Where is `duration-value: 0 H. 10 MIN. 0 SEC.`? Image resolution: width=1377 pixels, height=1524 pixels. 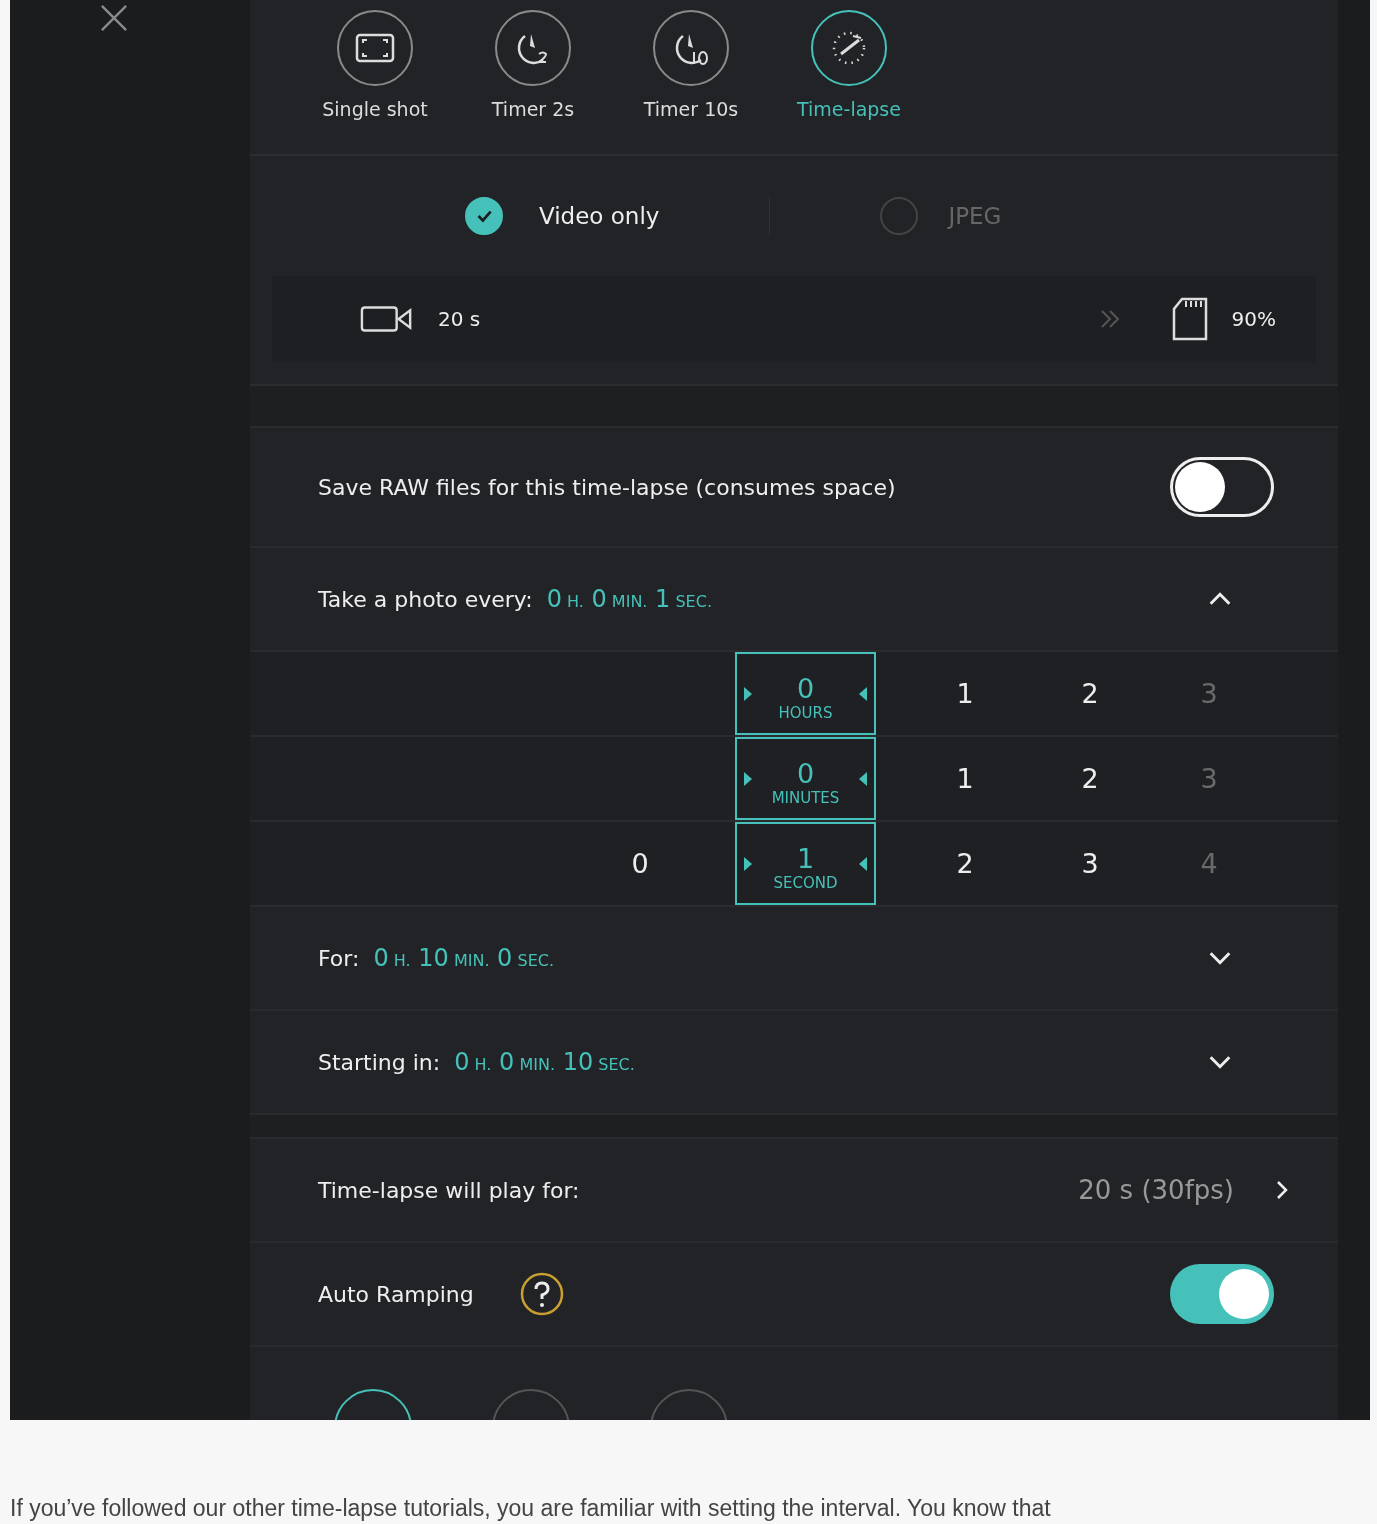
duration-value: 0 H. 10 MIN. 0 SEC. is located at coordinates (463, 958).